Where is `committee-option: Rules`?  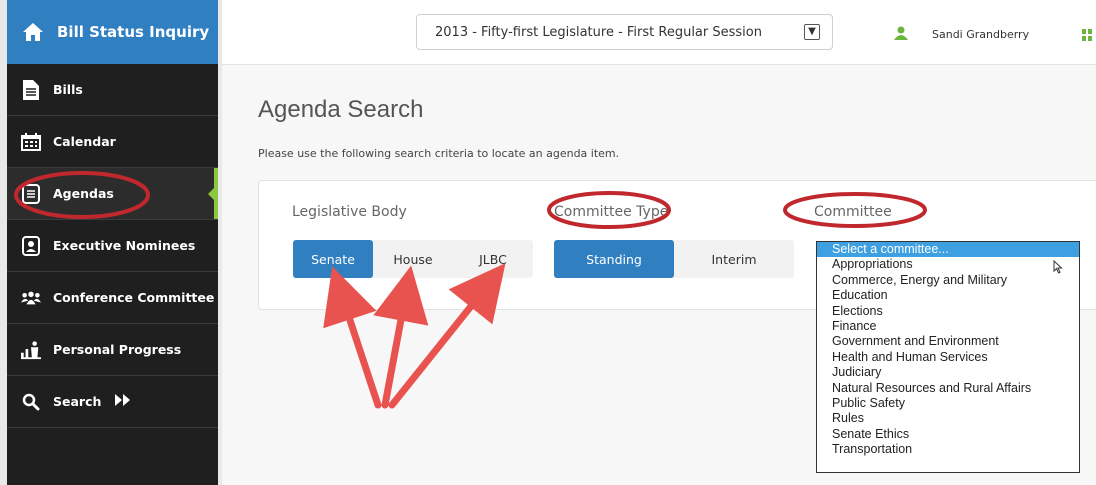
committee-option: Rules is located at coordinates (948, 418).